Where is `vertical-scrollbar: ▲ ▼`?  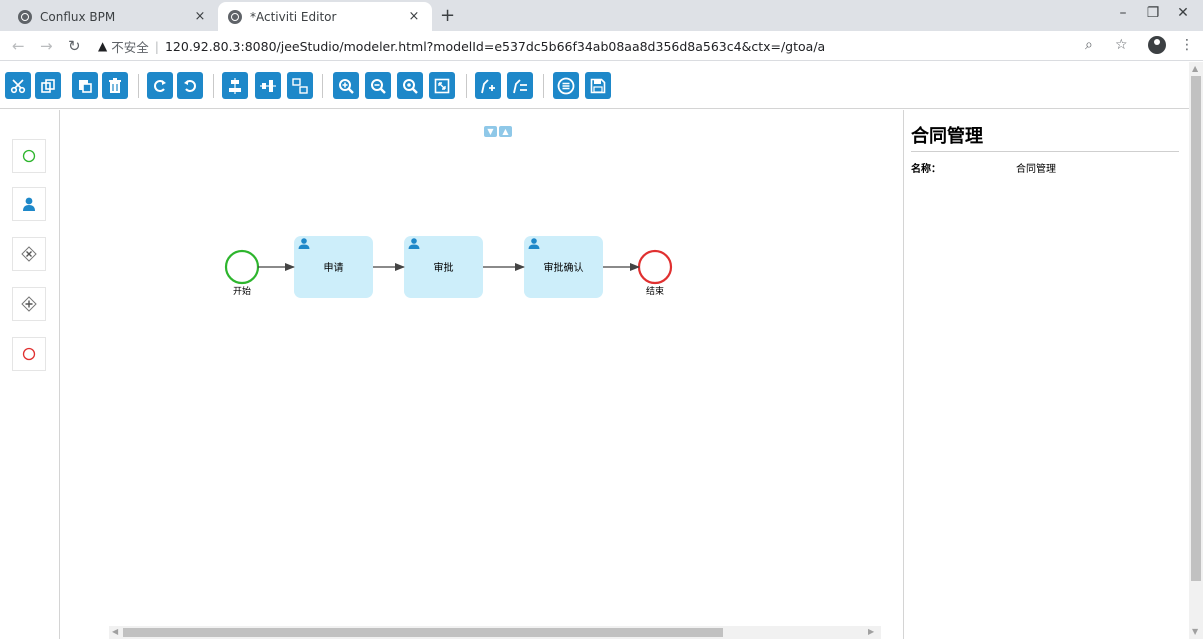 vertical-scrollbar: ▲ ▼ is located at coordinates (1196, 350).